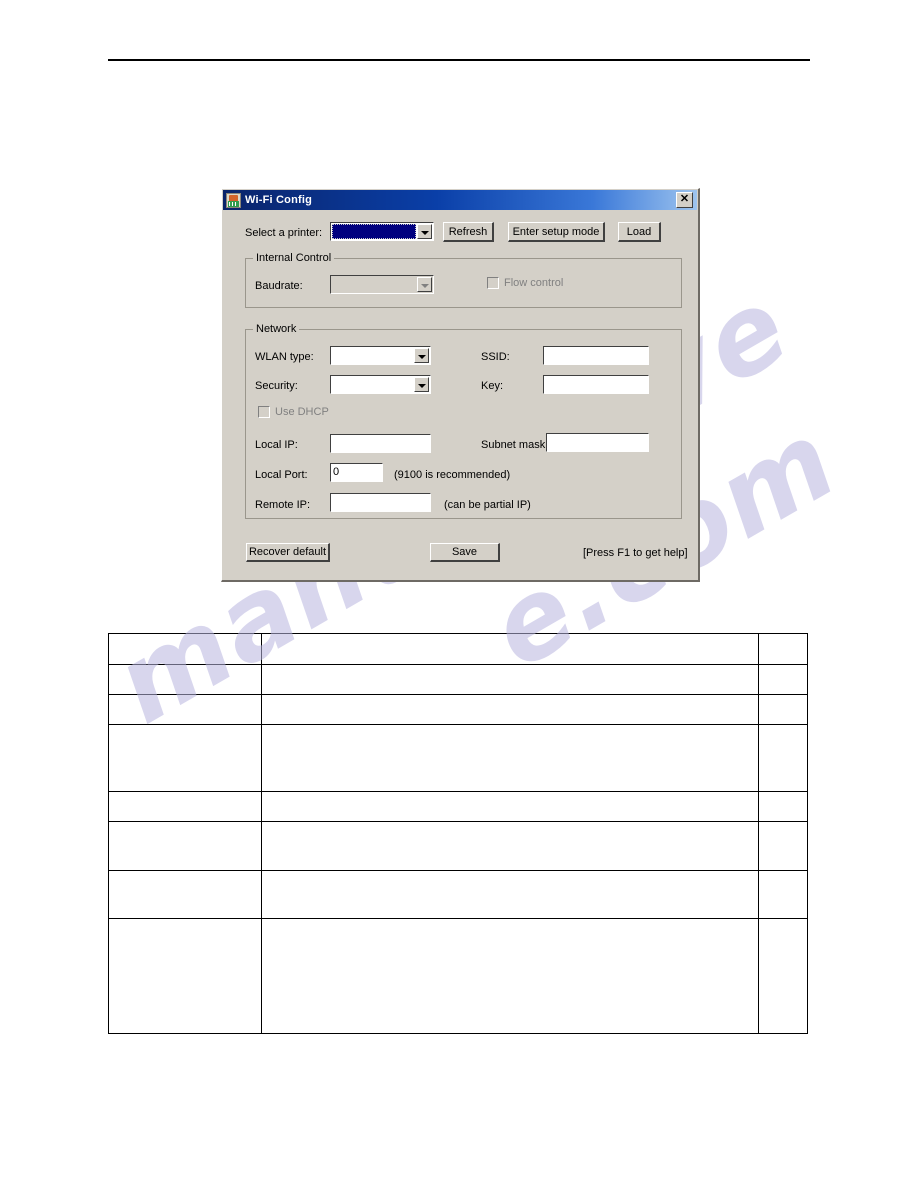  I want to click on subnet-mask-label: Subnet mask:, so click(515, 445).